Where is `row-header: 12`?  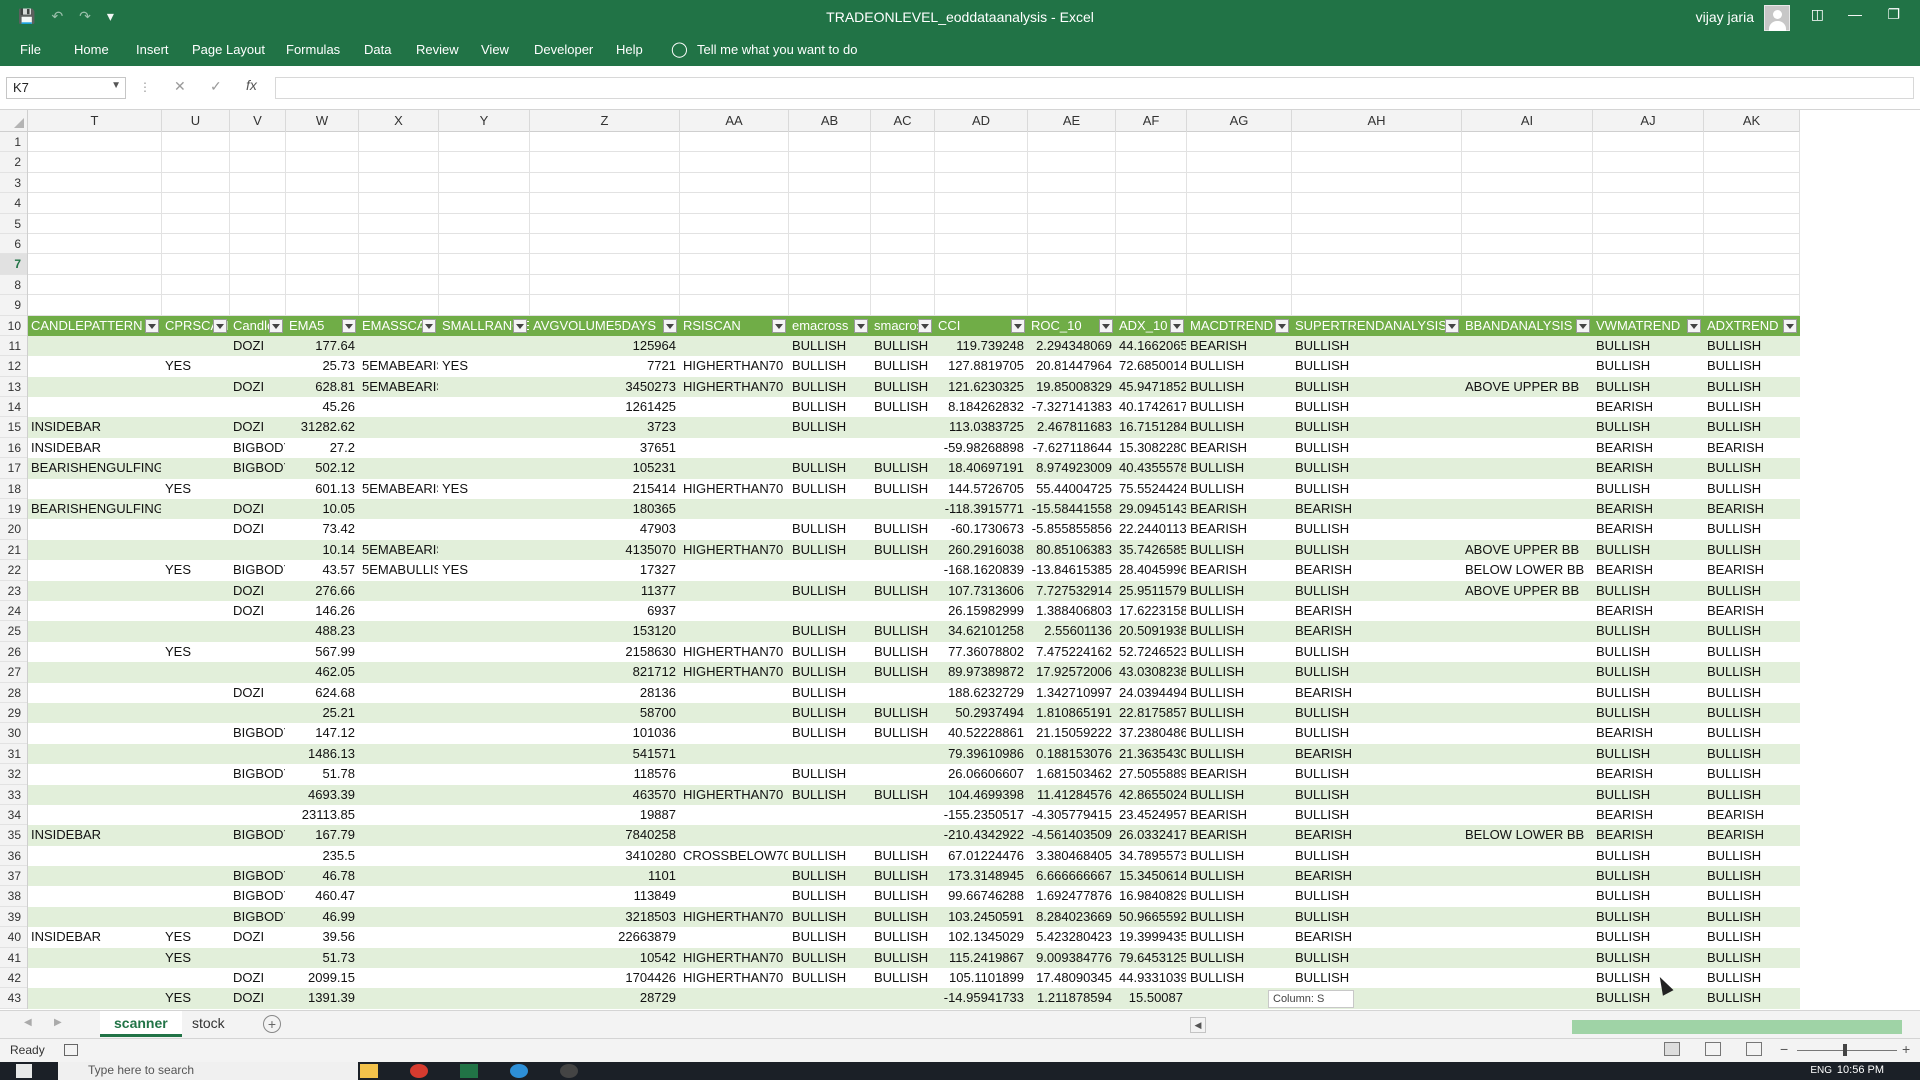
row-header: 12 is located at coordinates (13, 366).